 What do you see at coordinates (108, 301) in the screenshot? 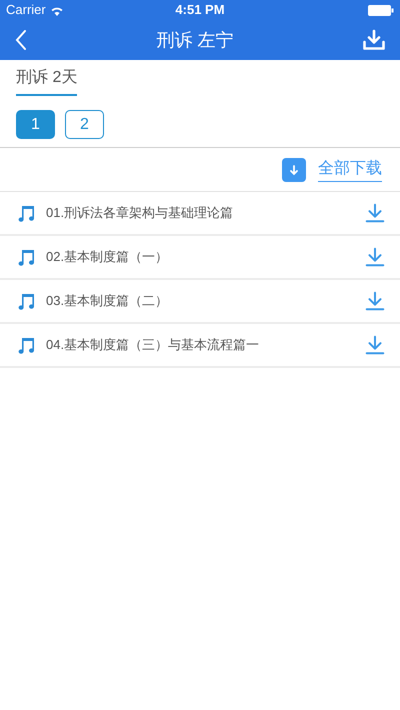
I see `lesson-title: 03.基本制度篇（二）` at bounding box center [108, 301].